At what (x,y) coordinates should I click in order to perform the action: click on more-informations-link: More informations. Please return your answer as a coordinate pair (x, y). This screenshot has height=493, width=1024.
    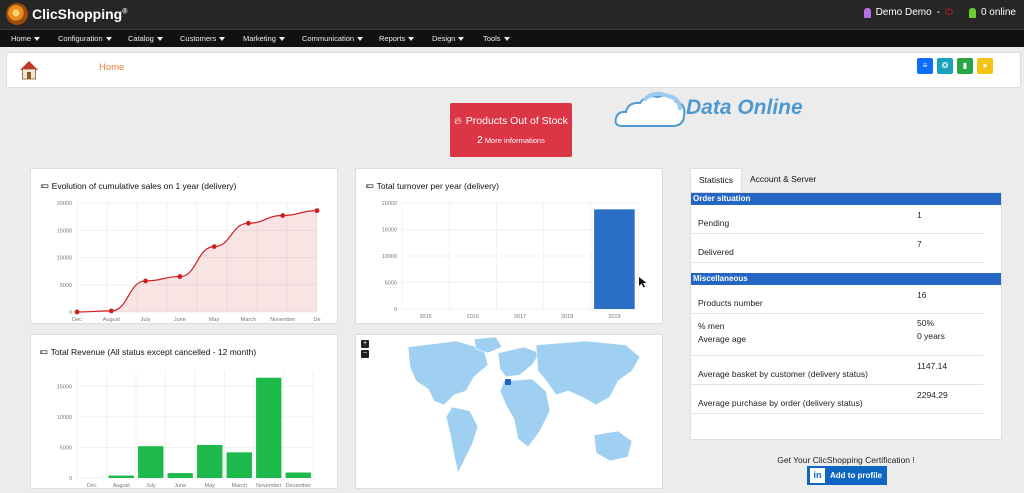
    Looking at the image, I should click on (515, 140).